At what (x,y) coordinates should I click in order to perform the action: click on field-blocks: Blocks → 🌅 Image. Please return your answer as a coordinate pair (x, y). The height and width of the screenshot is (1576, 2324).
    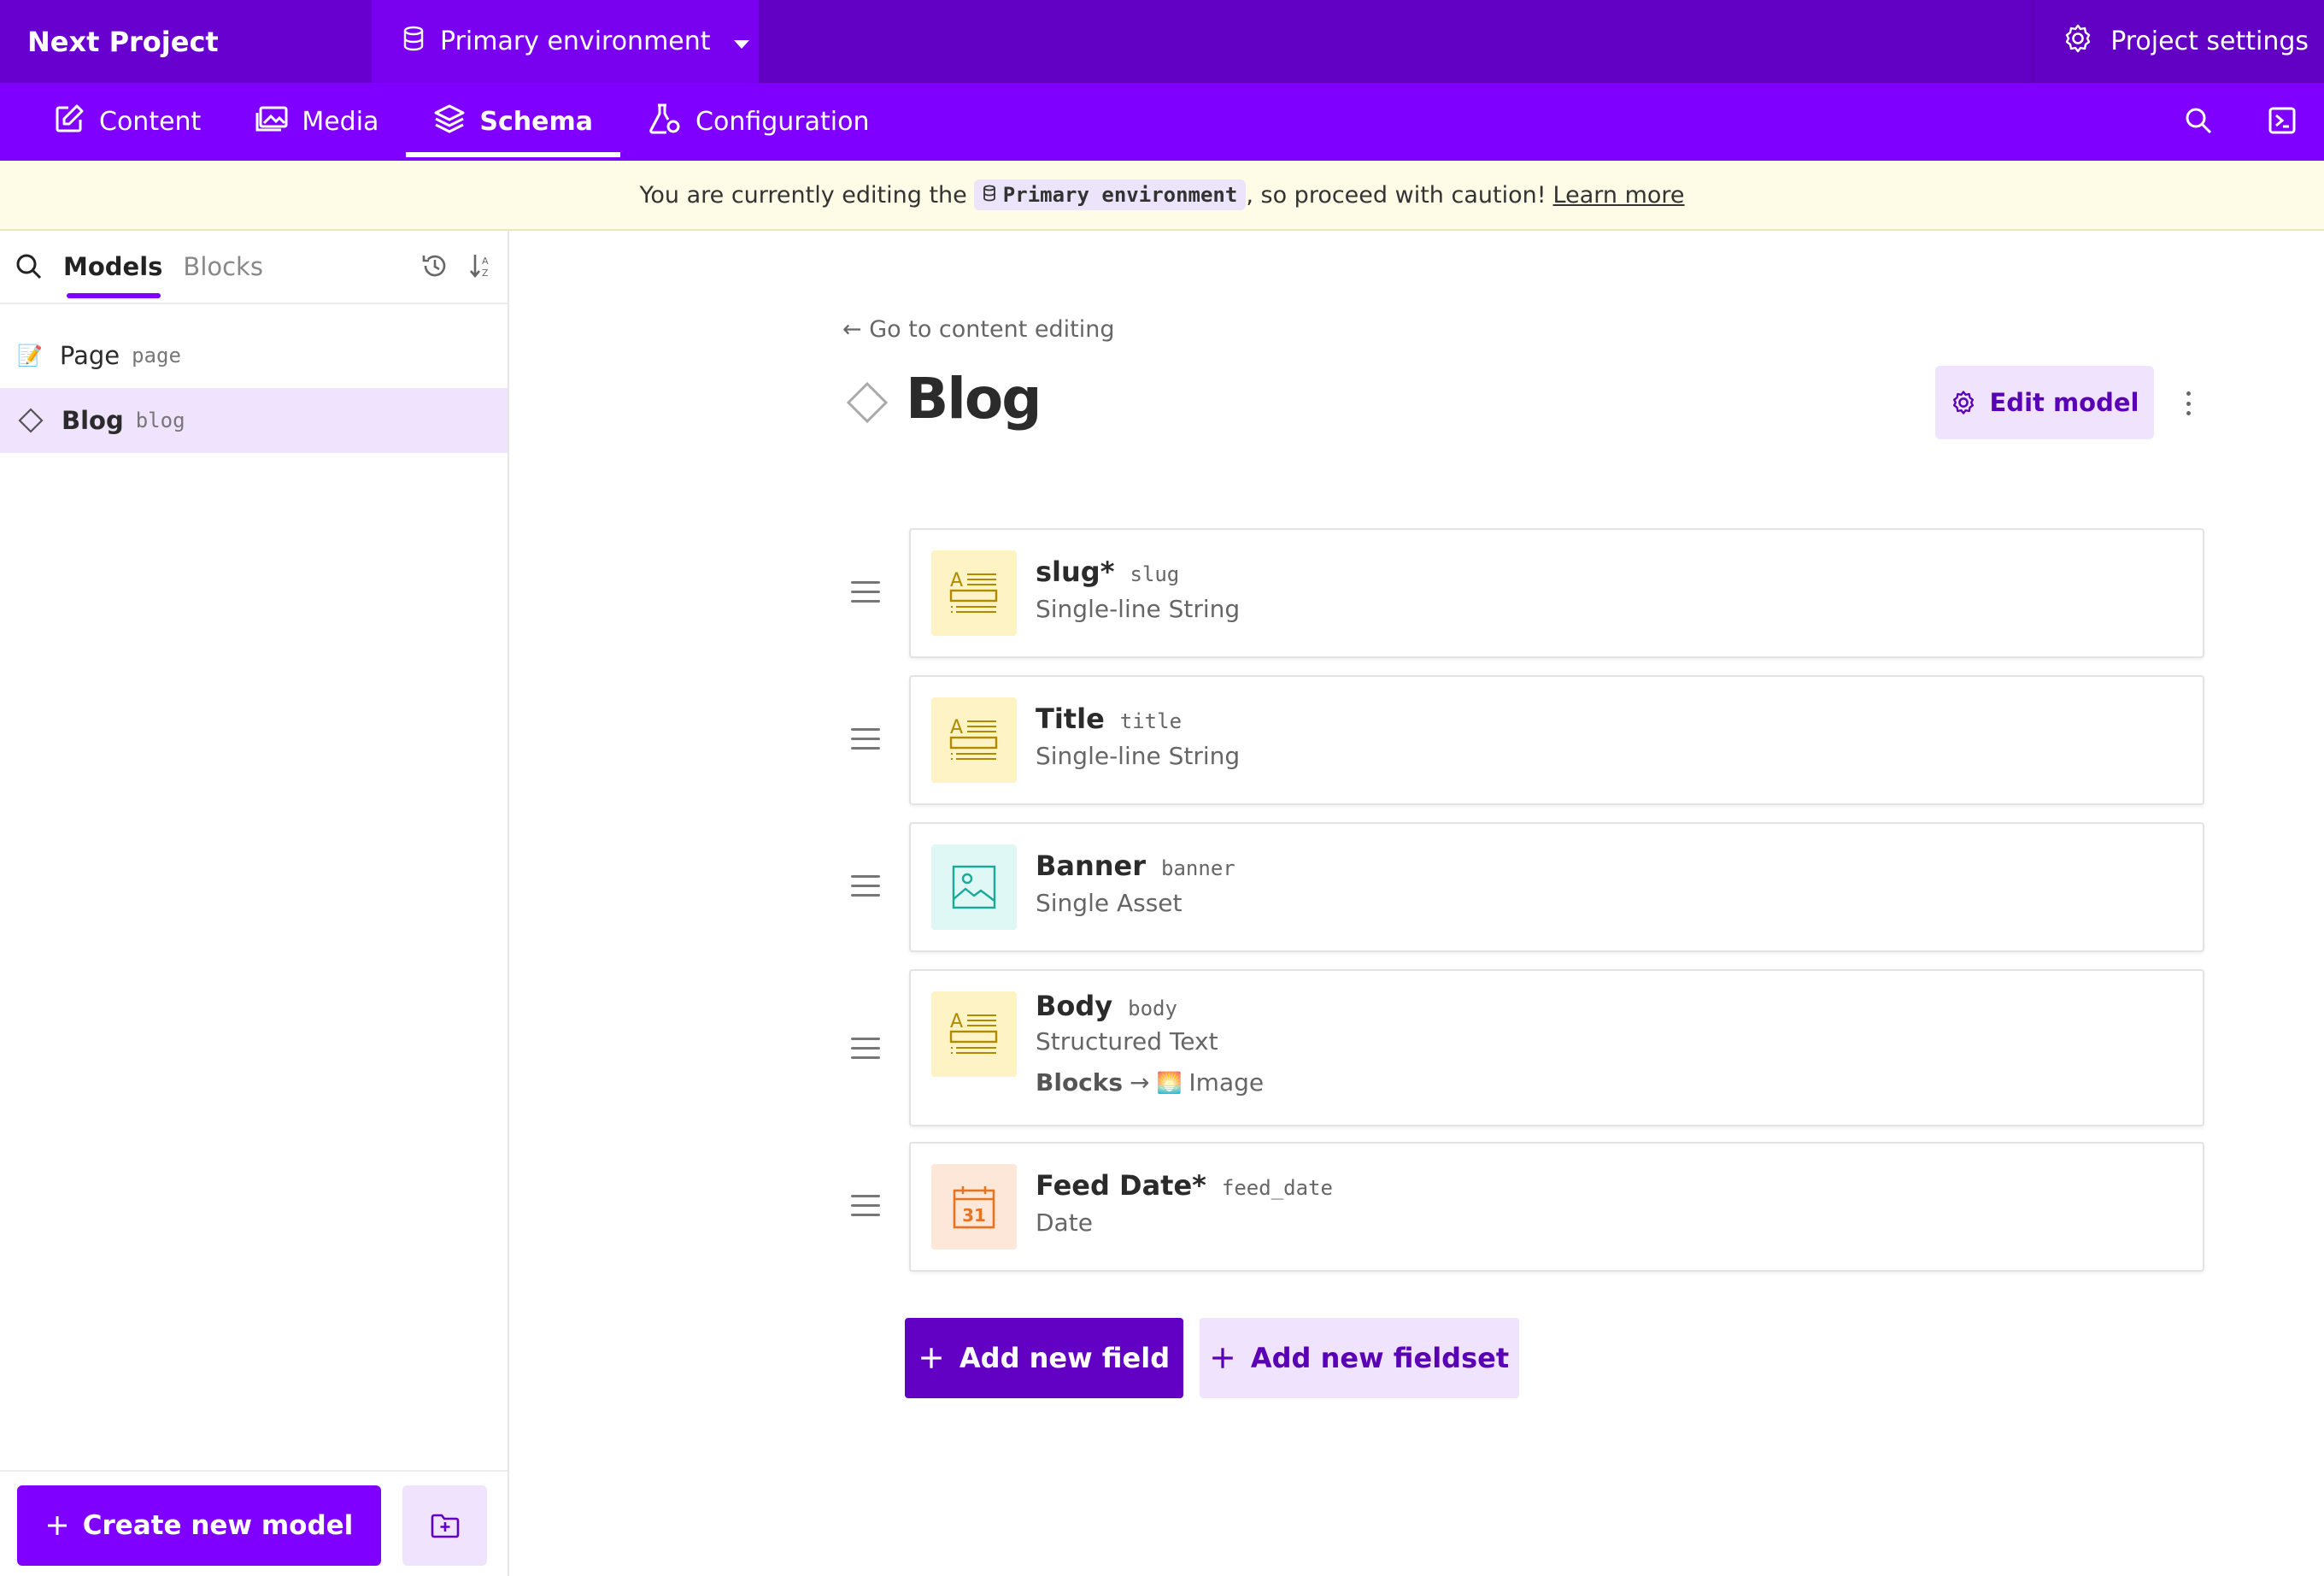
    Looking at the image, I should click on (1150, 1082).